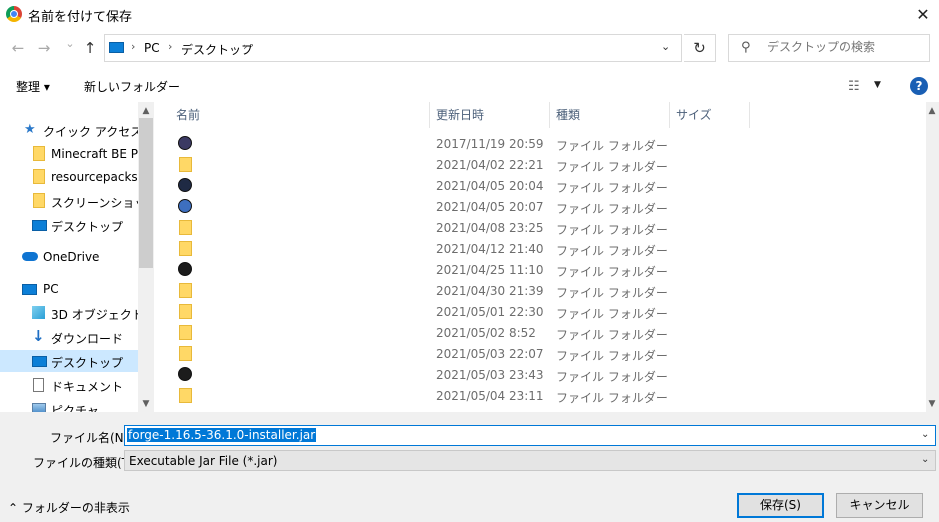  What do you see at coordinates (90, 48) in the screenshot?
I see `up-button: ↑` at bounding box center [90, 48].